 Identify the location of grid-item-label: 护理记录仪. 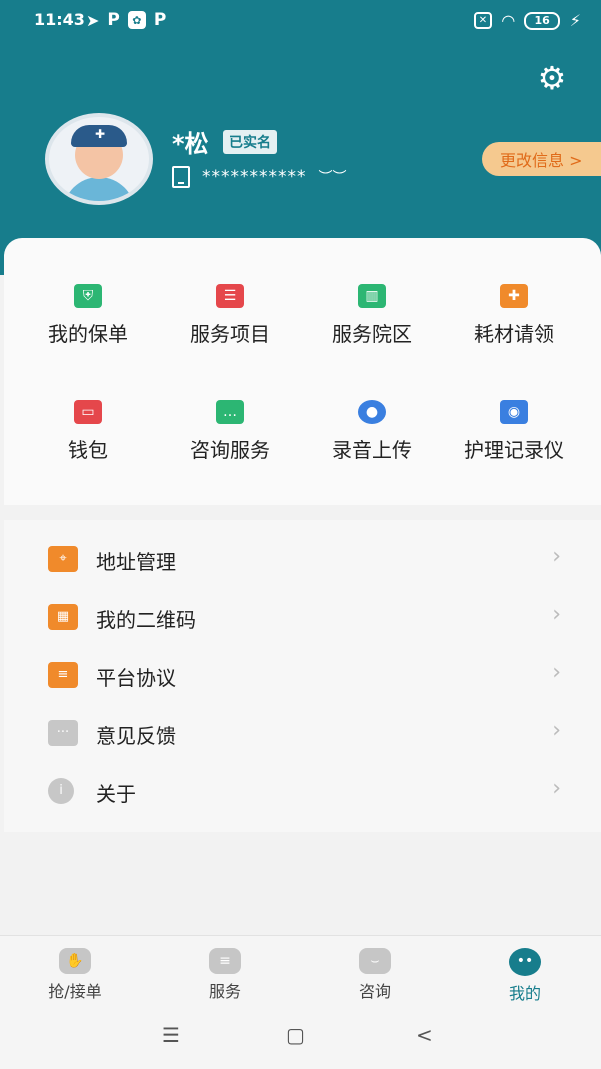
(514, 450).